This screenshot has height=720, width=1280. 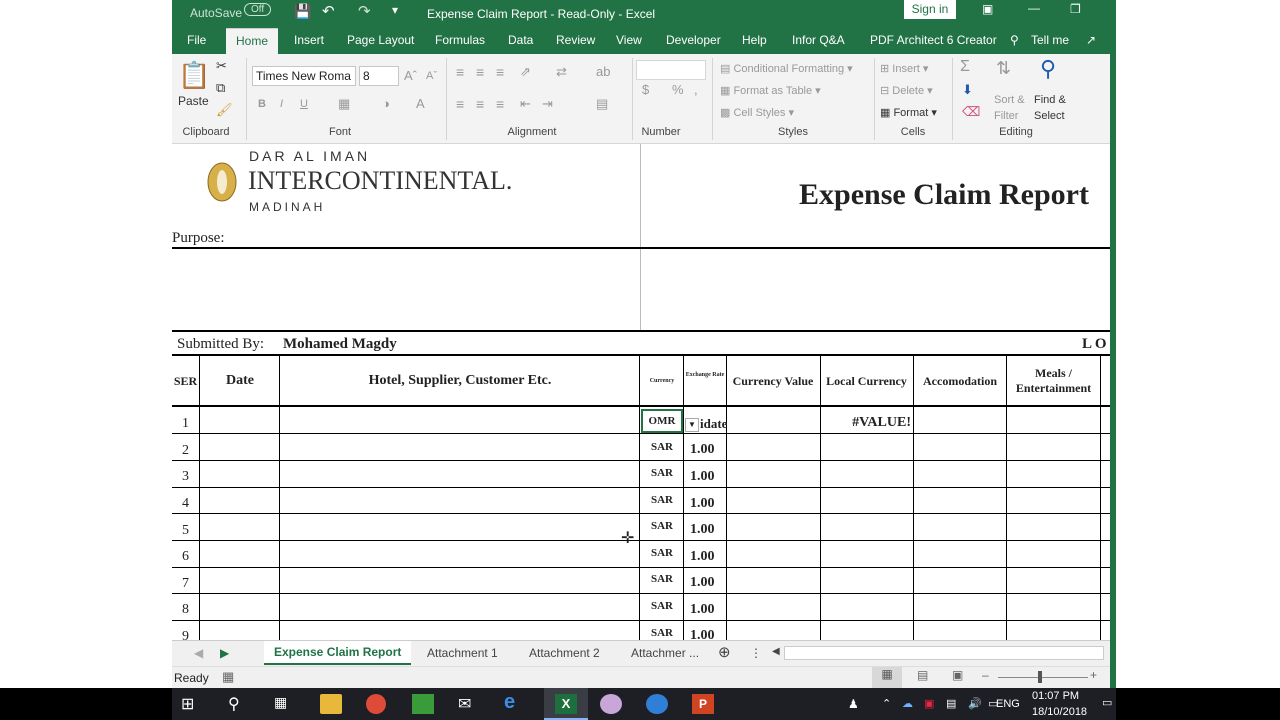 What do you see at coordinates (460, 104) in the screenshot?
I see `align-left-icon: ≡` at bounding box center [460, 104].